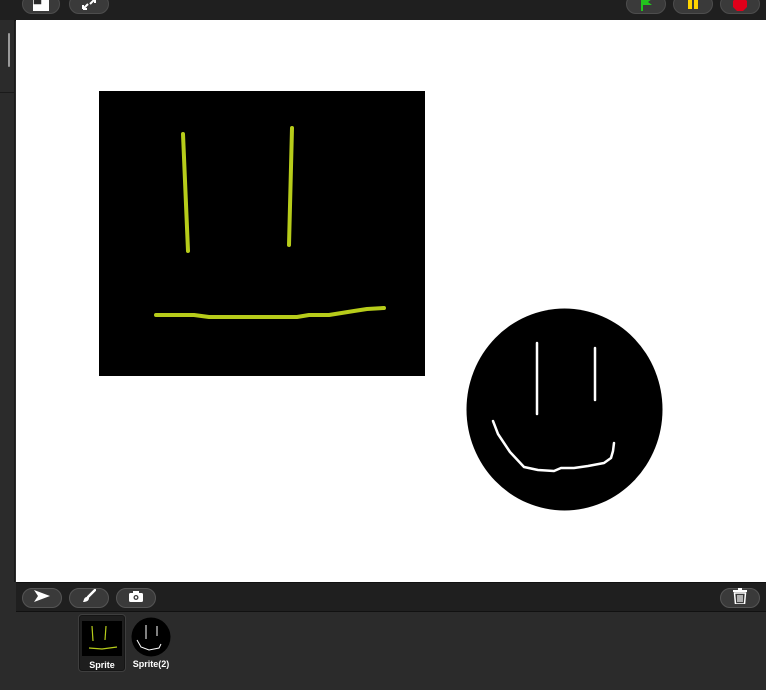 Image resolution: width=766 pixels, height=690 pixels. I want to click on fullscreen-icon, so click(89, 5).